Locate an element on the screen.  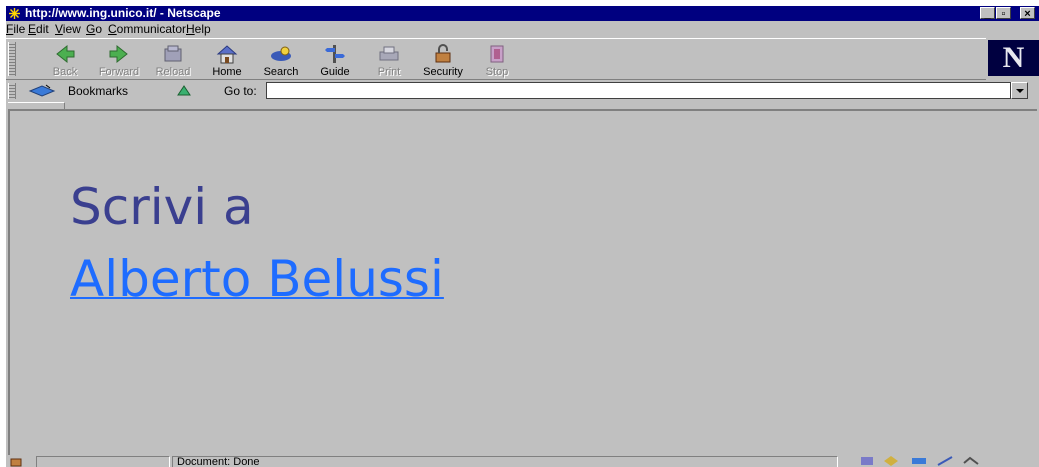
bookmarks-icon is located at coordinates (42, 91).